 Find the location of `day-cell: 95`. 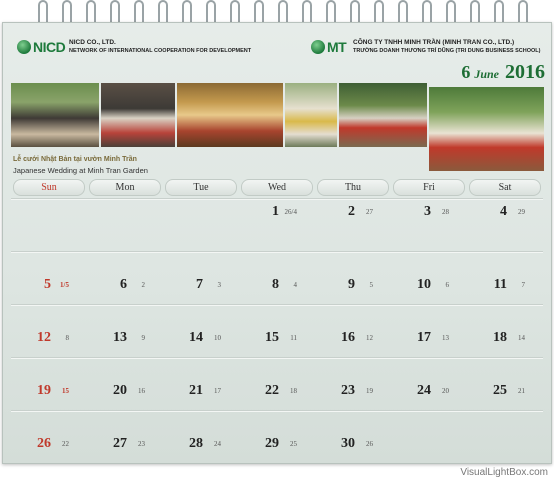

day-cell: 95 is located at coordinates (353, 279).